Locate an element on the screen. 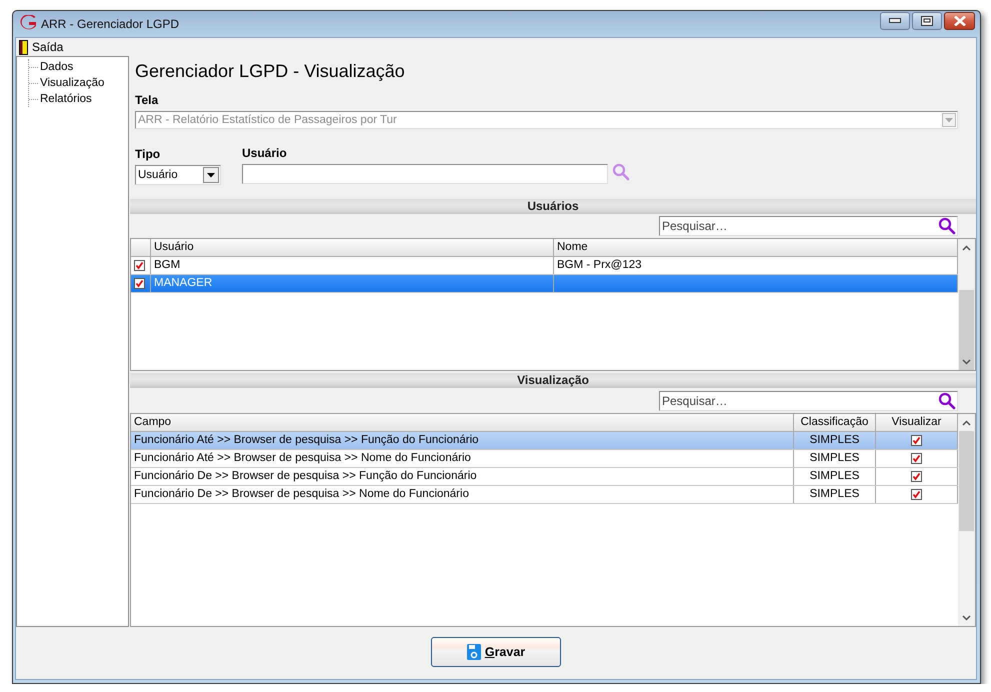 The width and height of the screenshot is (991, 692). menu-item: Saída is located at coordinates (41, 47).